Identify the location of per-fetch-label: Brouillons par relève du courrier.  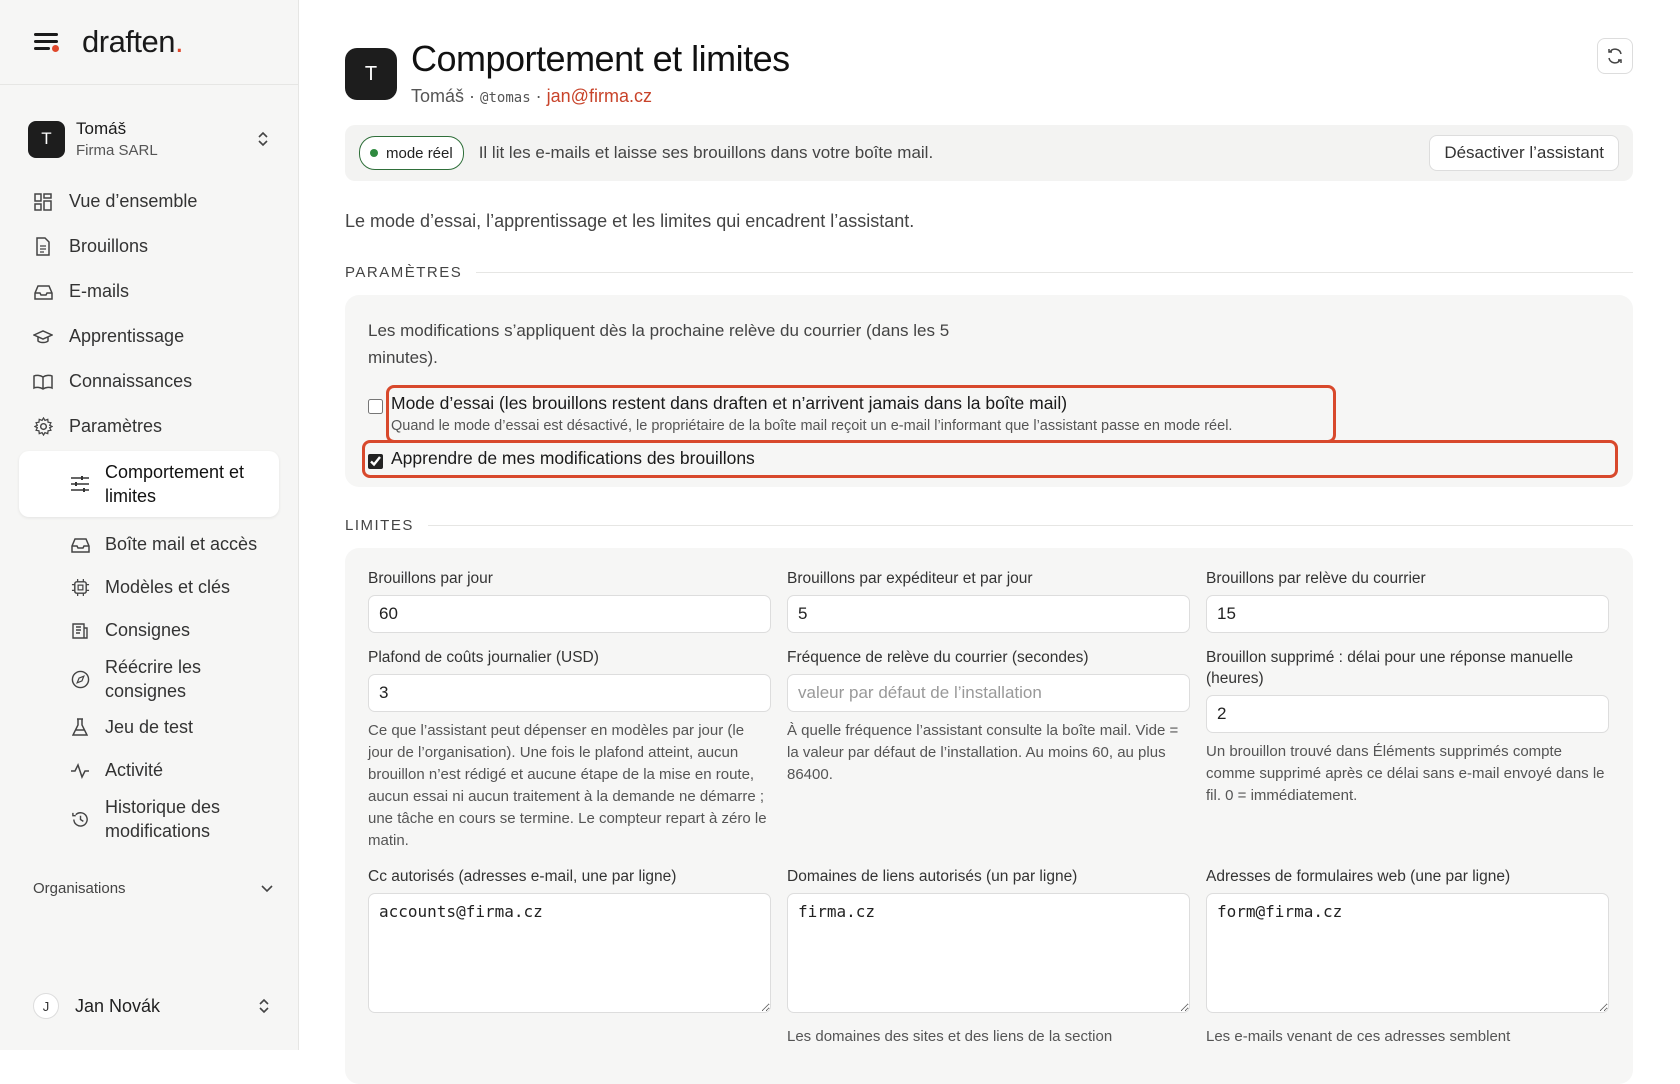
(1316, 578).